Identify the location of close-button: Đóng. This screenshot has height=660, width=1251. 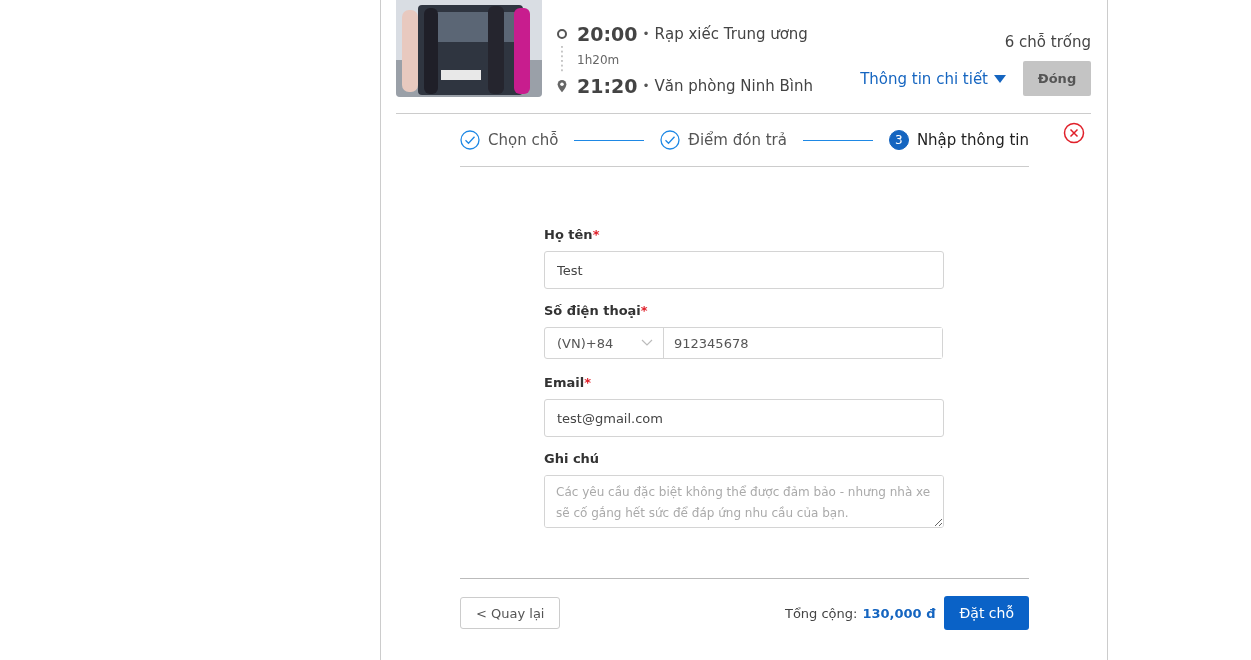
(1057, 78).